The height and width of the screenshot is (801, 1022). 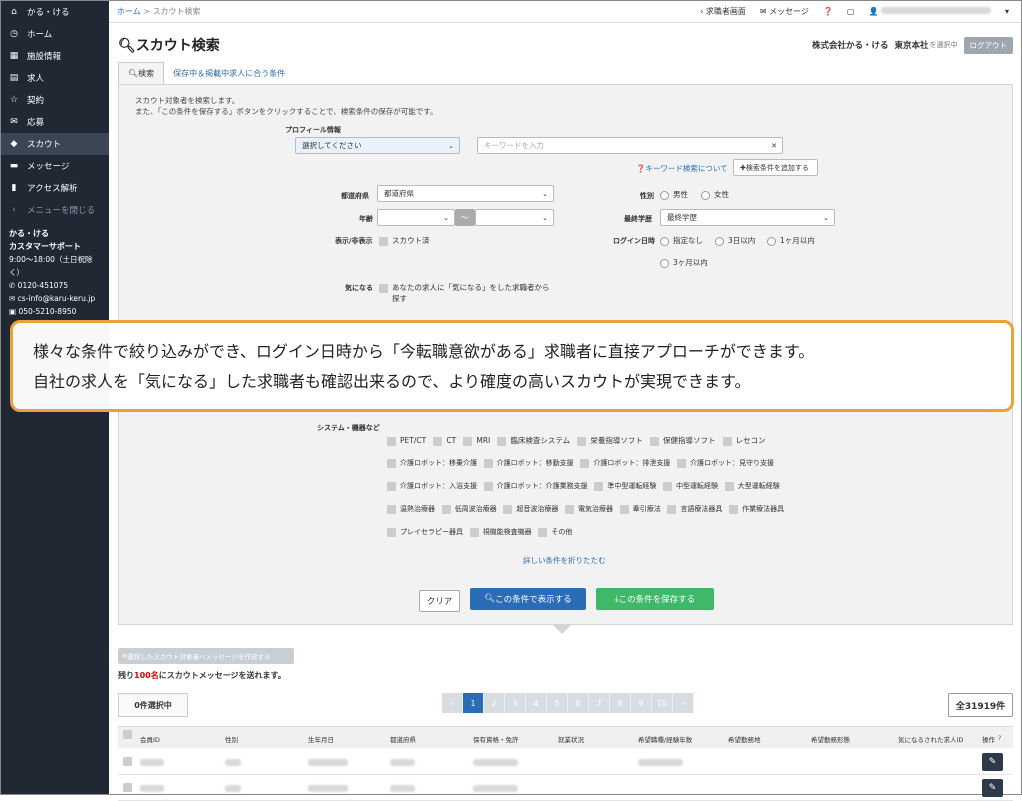 I want to click on equipment-item: 準中型運転経験, so click(x=625, y=486).